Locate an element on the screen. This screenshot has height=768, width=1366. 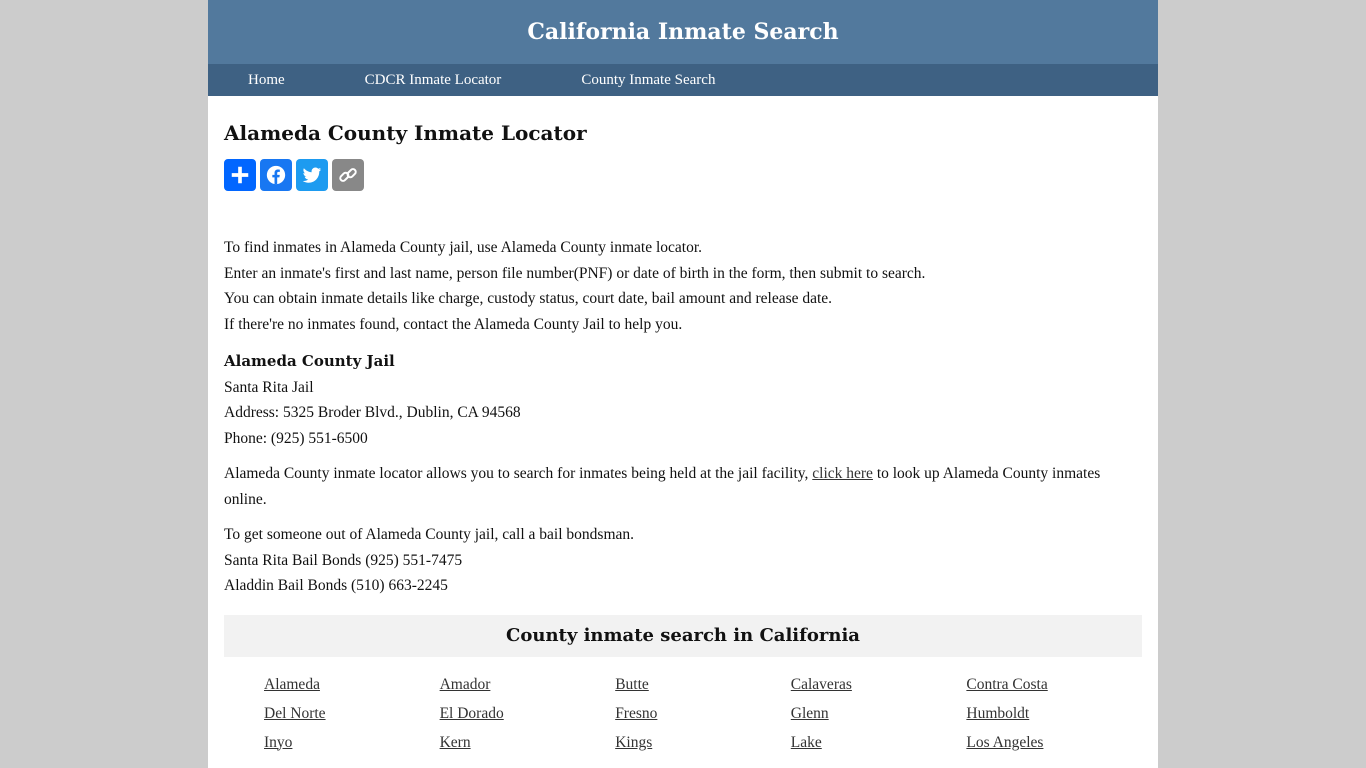
bail-line: Santa Rita Bail Bonds (925) 551-7475 is located at coordinates (343, 560).